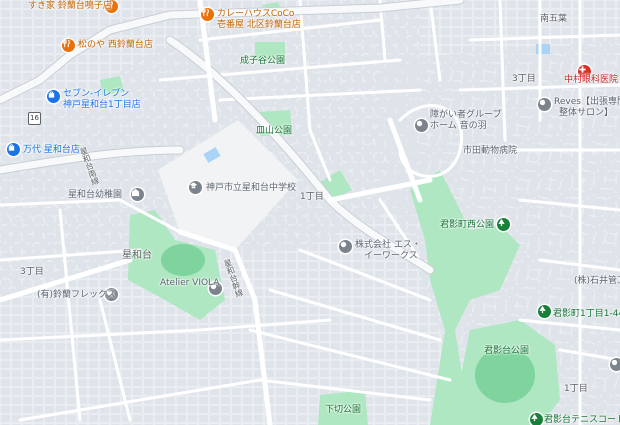 Image resolution: width=620 pixels, height=425 pixels. I want to click on route-shield-icon: 16, so click(34, 118).